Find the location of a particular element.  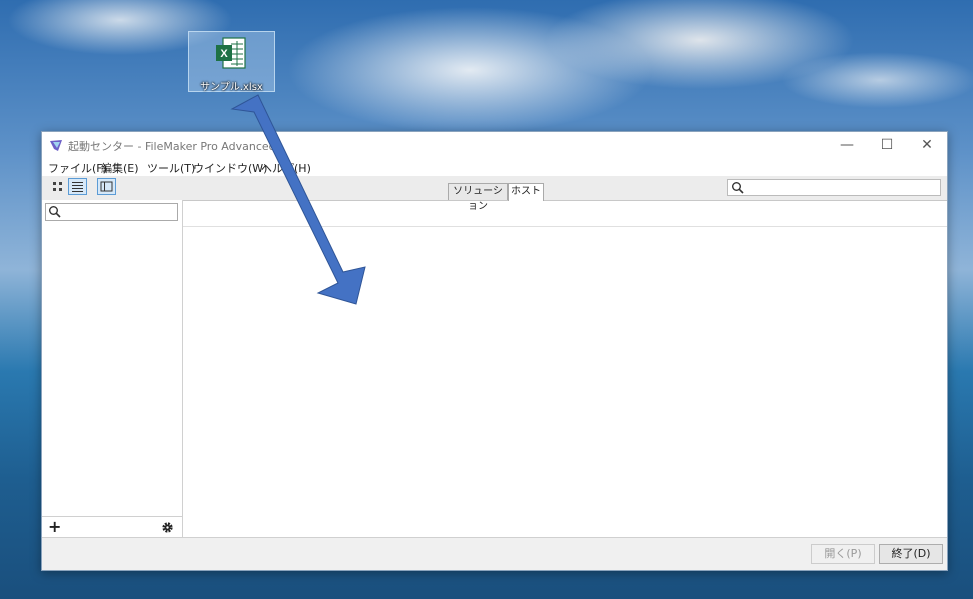

list-view-button is located at coordinates (77, 186).